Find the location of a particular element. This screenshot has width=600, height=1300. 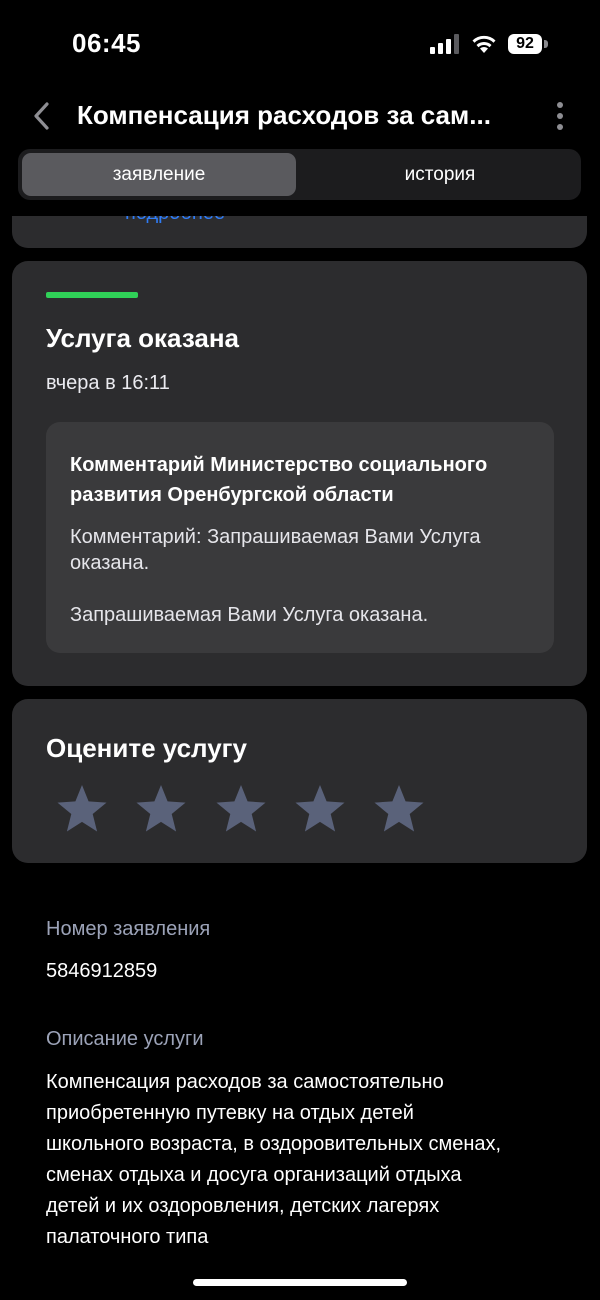

status-title: Услуга оказана is located at coordinates (143, 338).